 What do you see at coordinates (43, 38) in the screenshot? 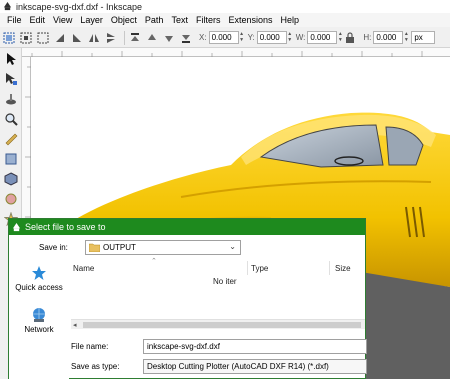
I see `deselect-icon` at bounding box center [43, 38].